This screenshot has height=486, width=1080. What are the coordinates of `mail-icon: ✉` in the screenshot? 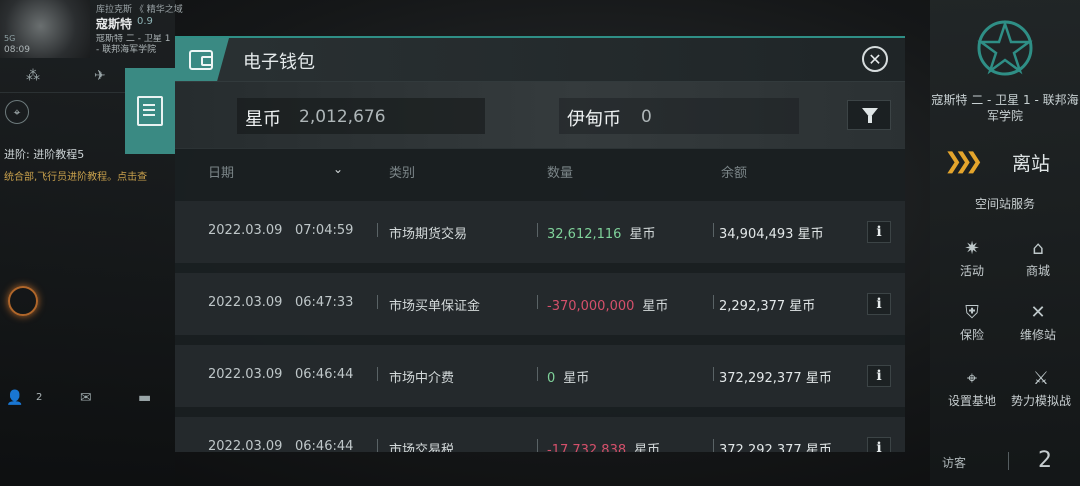 It's located at (86, 398).